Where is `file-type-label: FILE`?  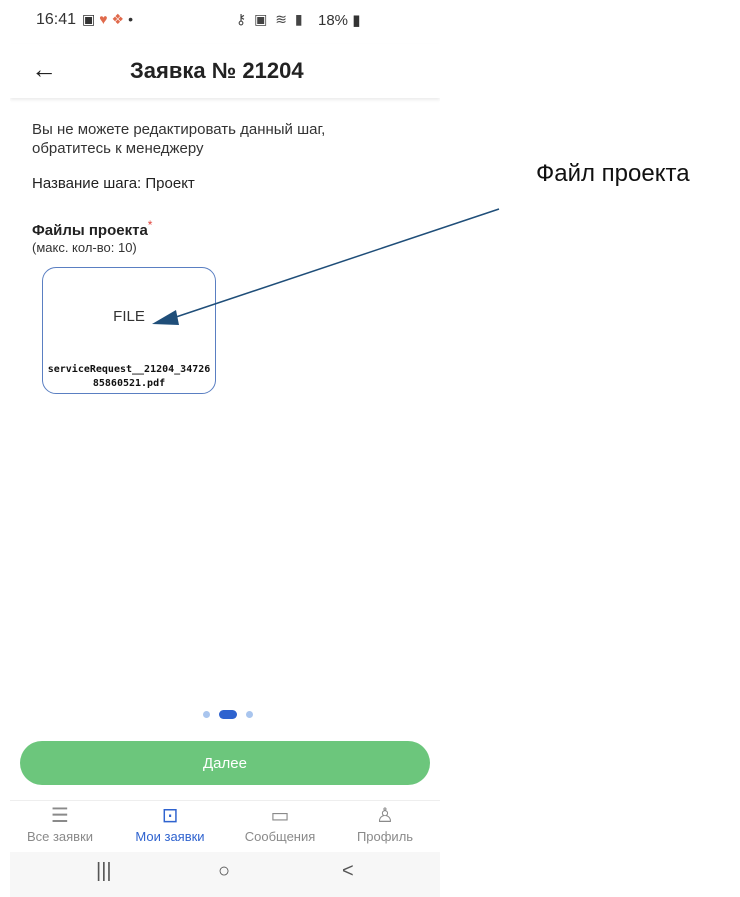 file-type-label: FILE is located at coordinates (129, 316).